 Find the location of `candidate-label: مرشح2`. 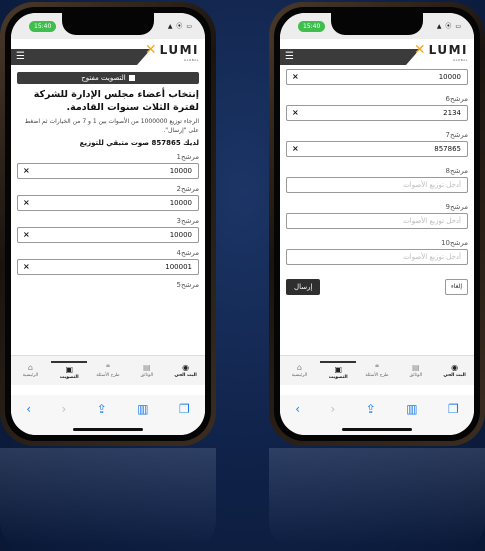

candidate-label: مرشح2 is located at coordinates (187, 189).